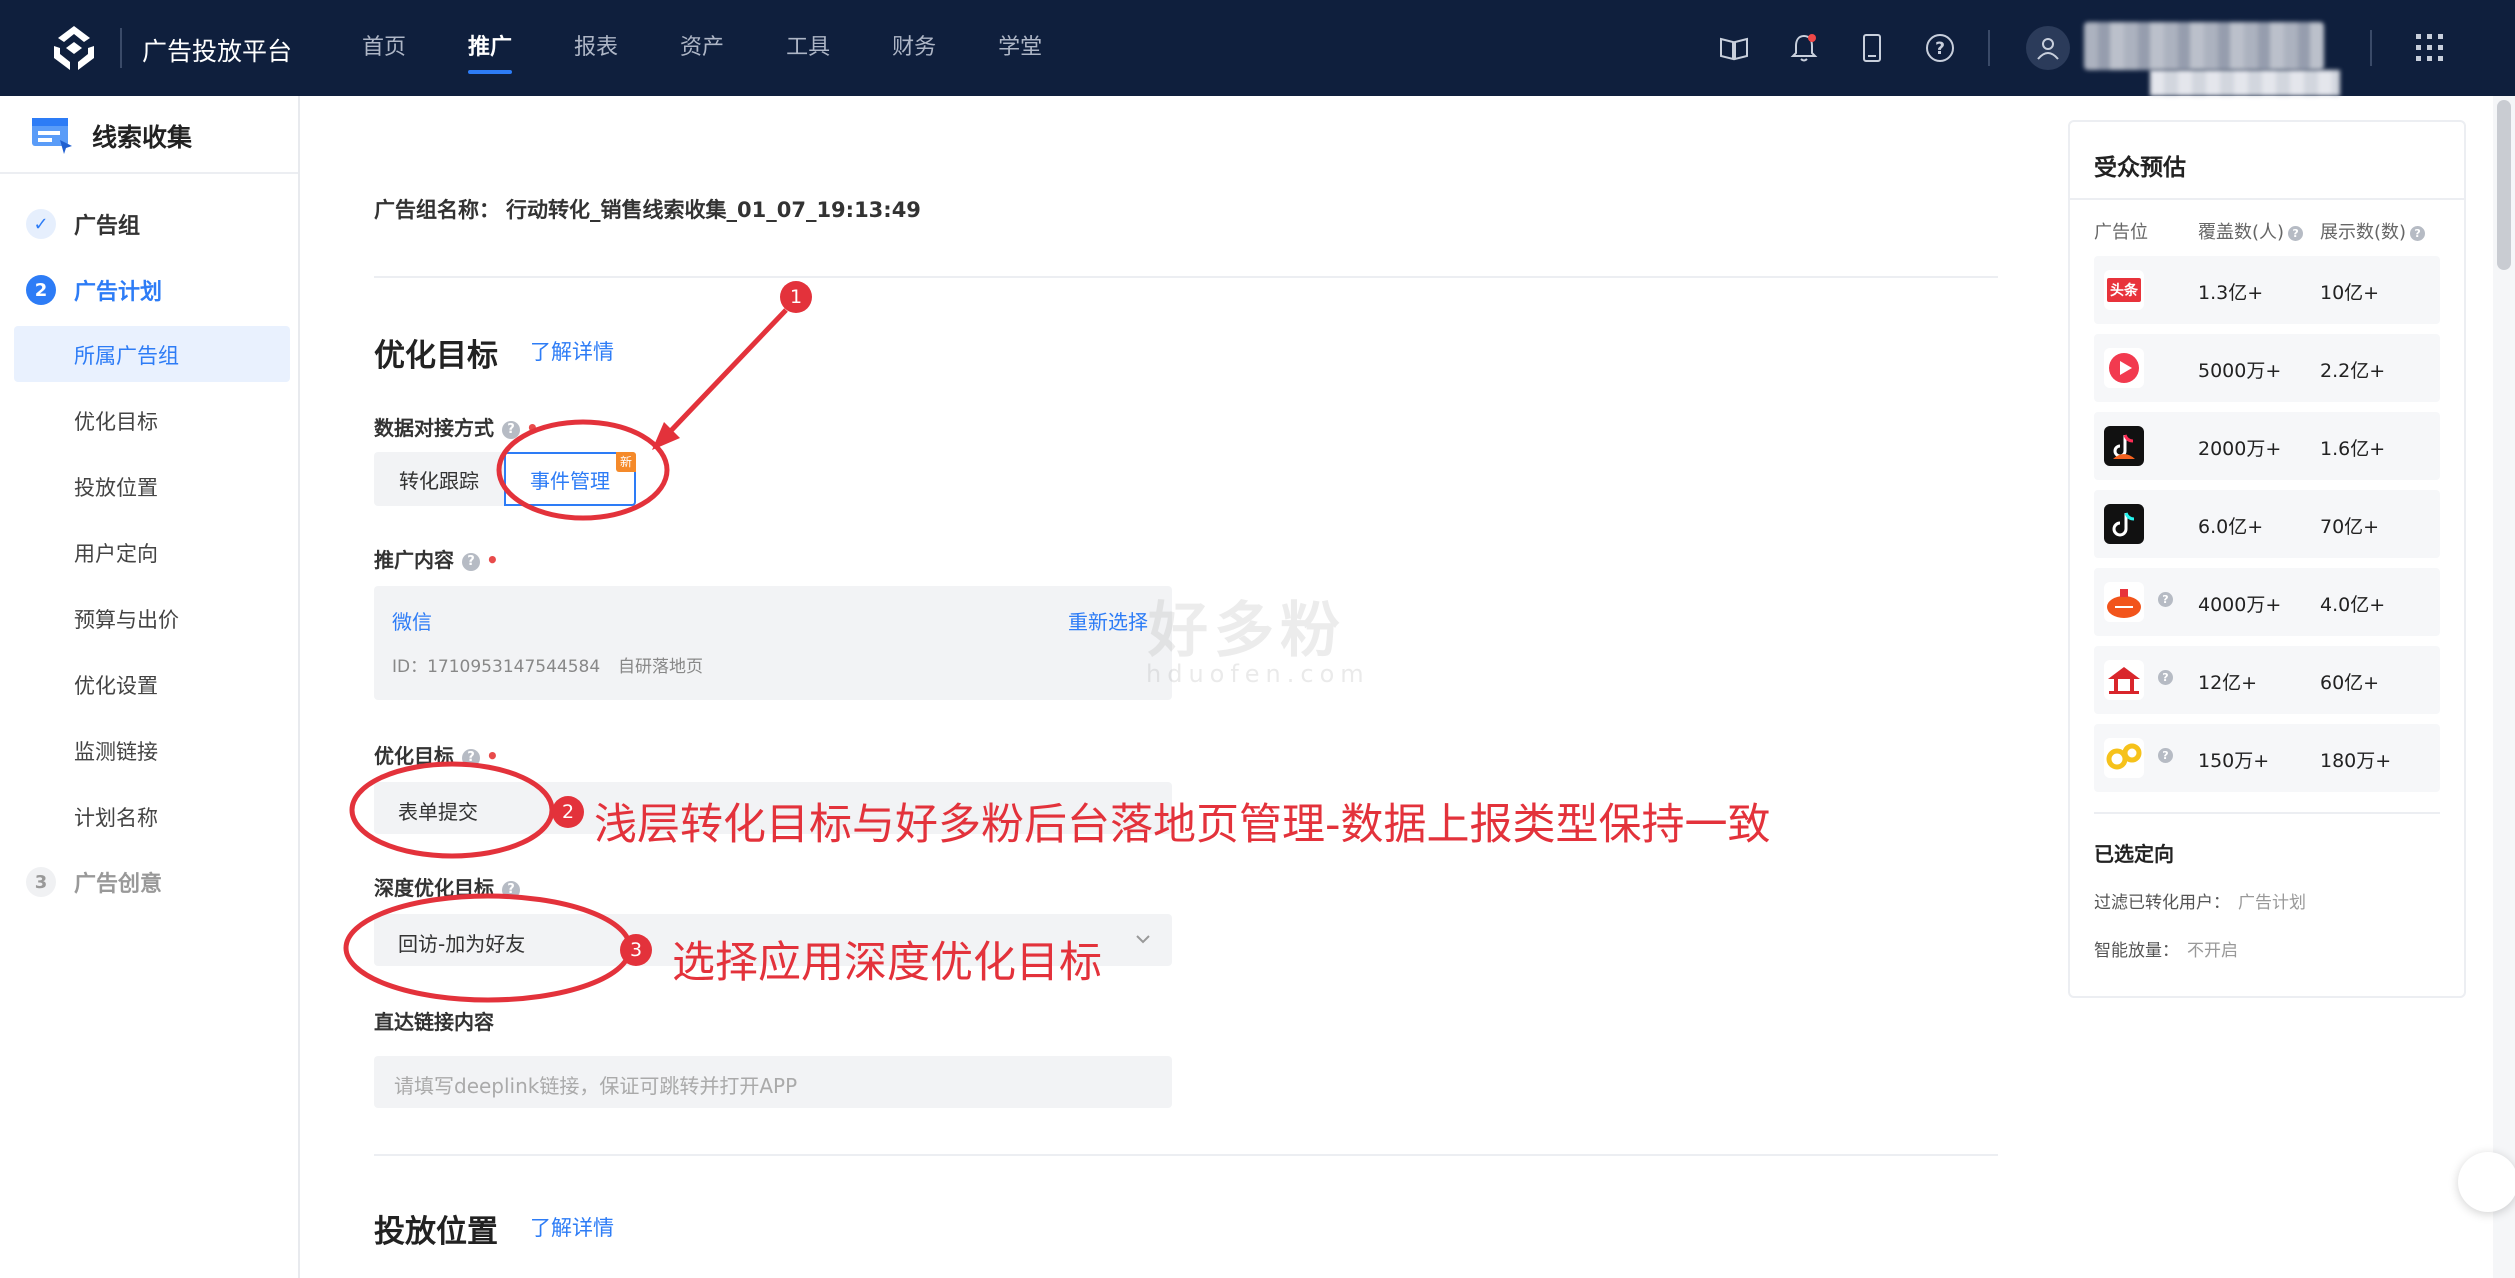 This screenshot has height=1278, width=2515. I want to click on nav-finance: 财务, so click(914, 48).